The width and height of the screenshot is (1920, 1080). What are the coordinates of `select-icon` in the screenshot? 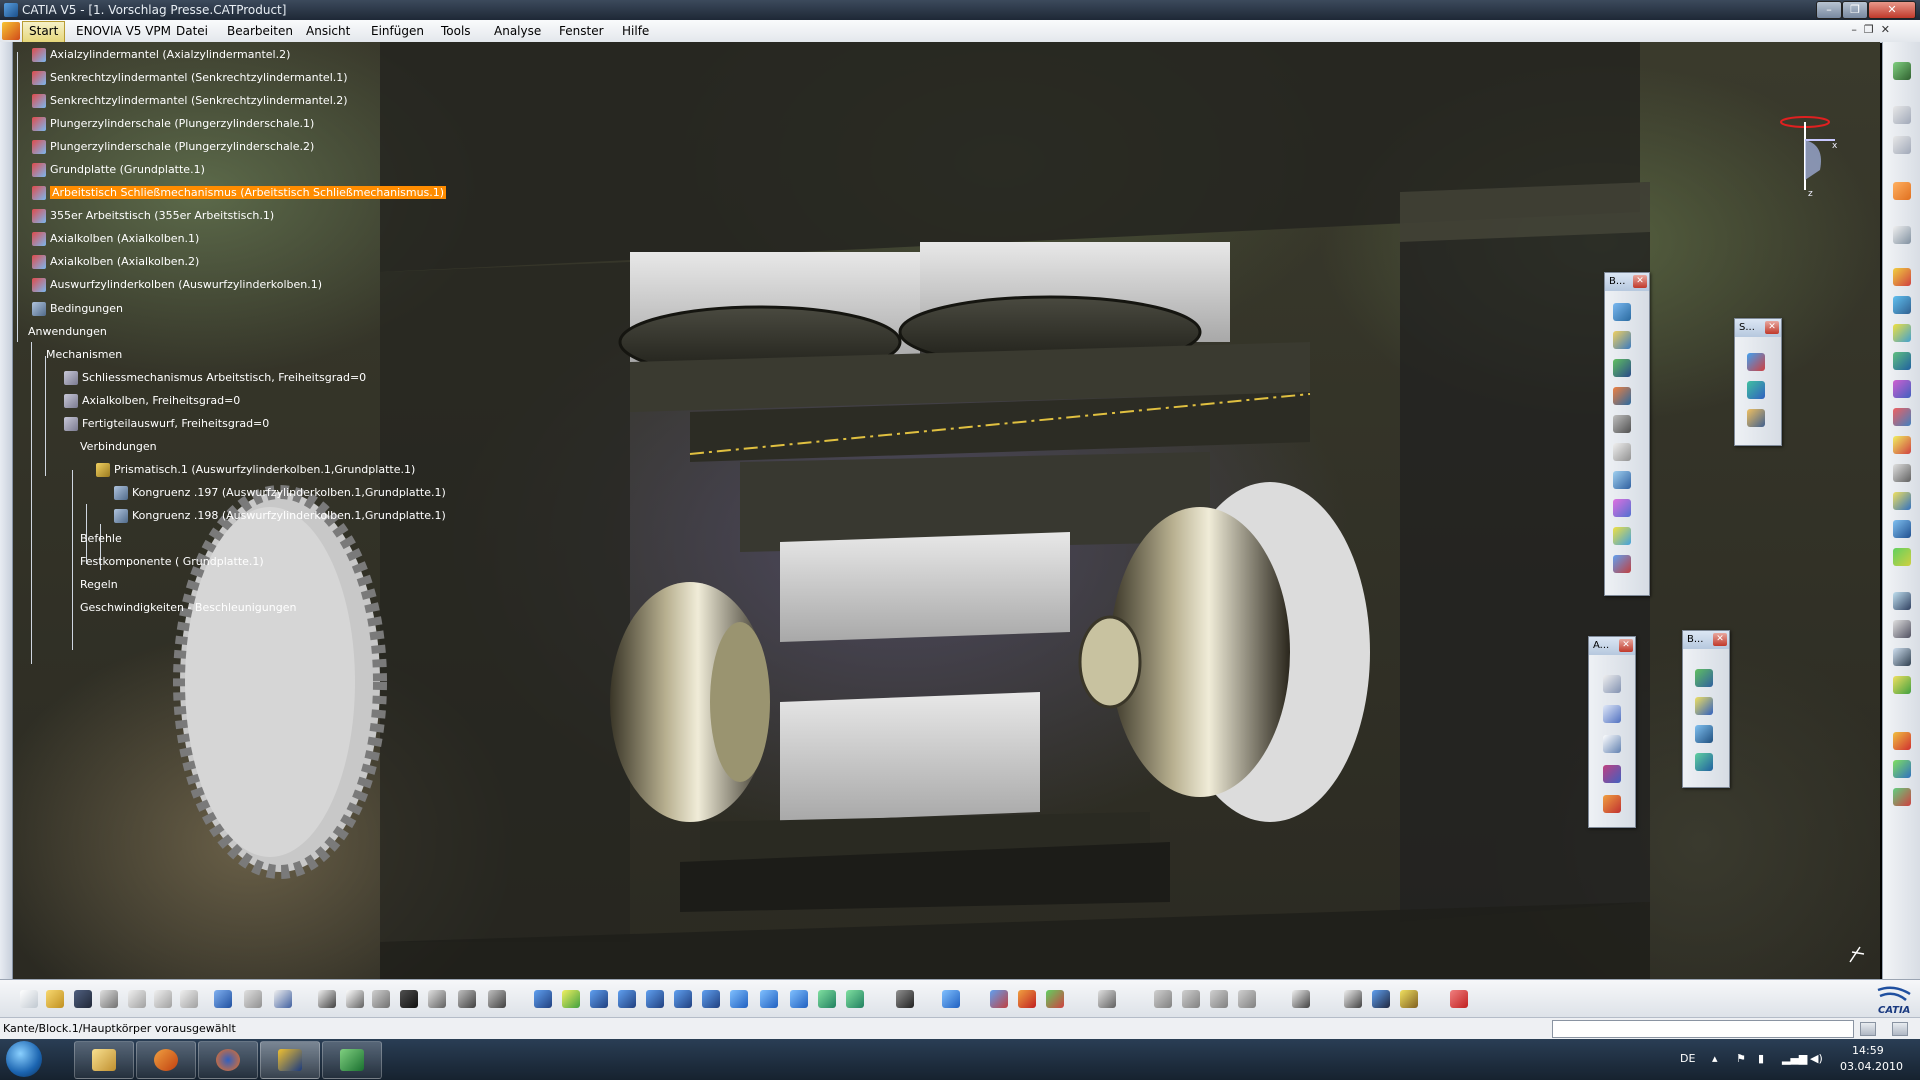 It's located at (1902, 191).